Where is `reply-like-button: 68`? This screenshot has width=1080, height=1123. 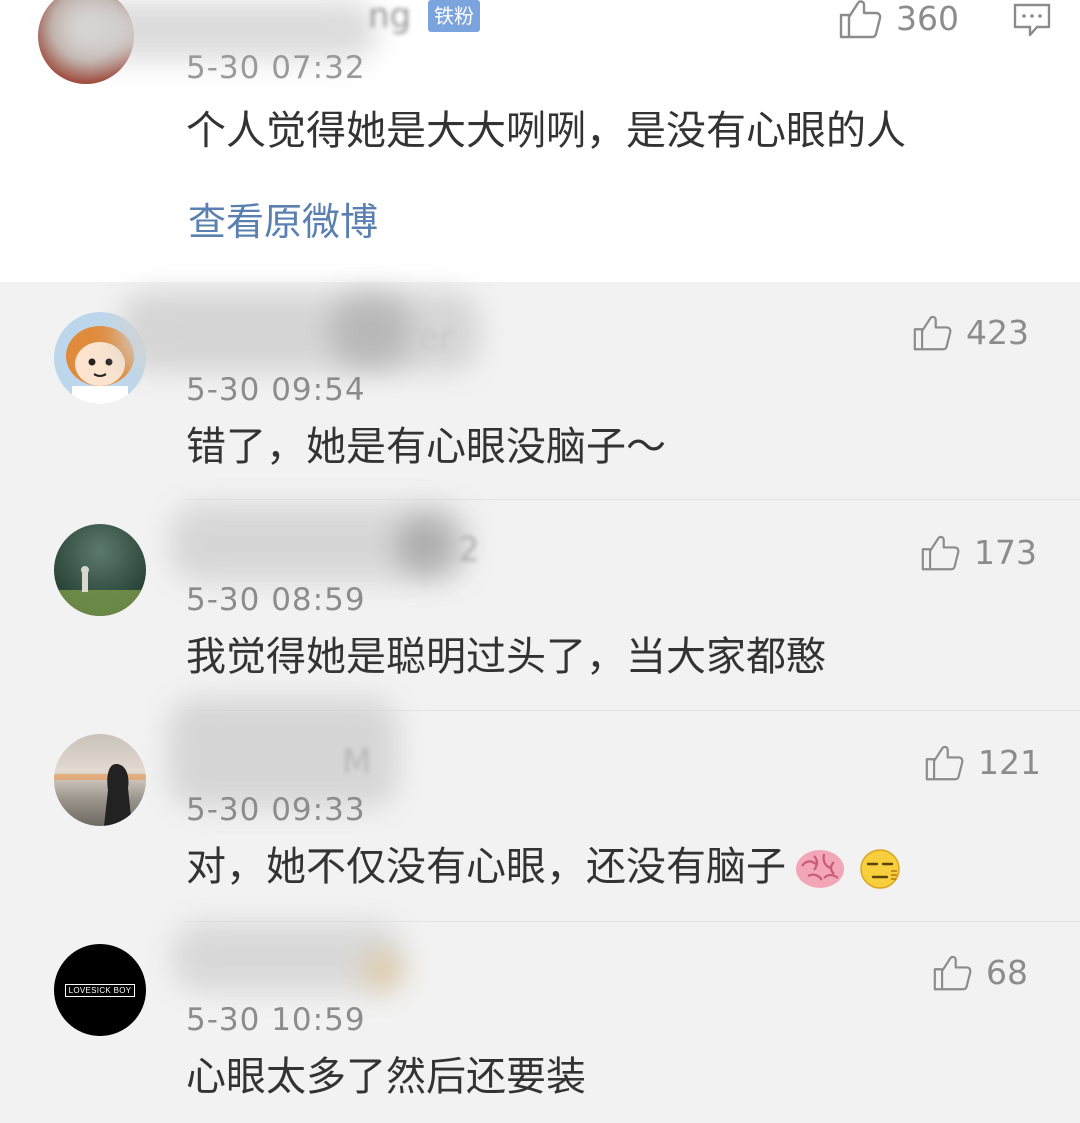 reply-like-button: 68 is located at coordinates (980, 972).